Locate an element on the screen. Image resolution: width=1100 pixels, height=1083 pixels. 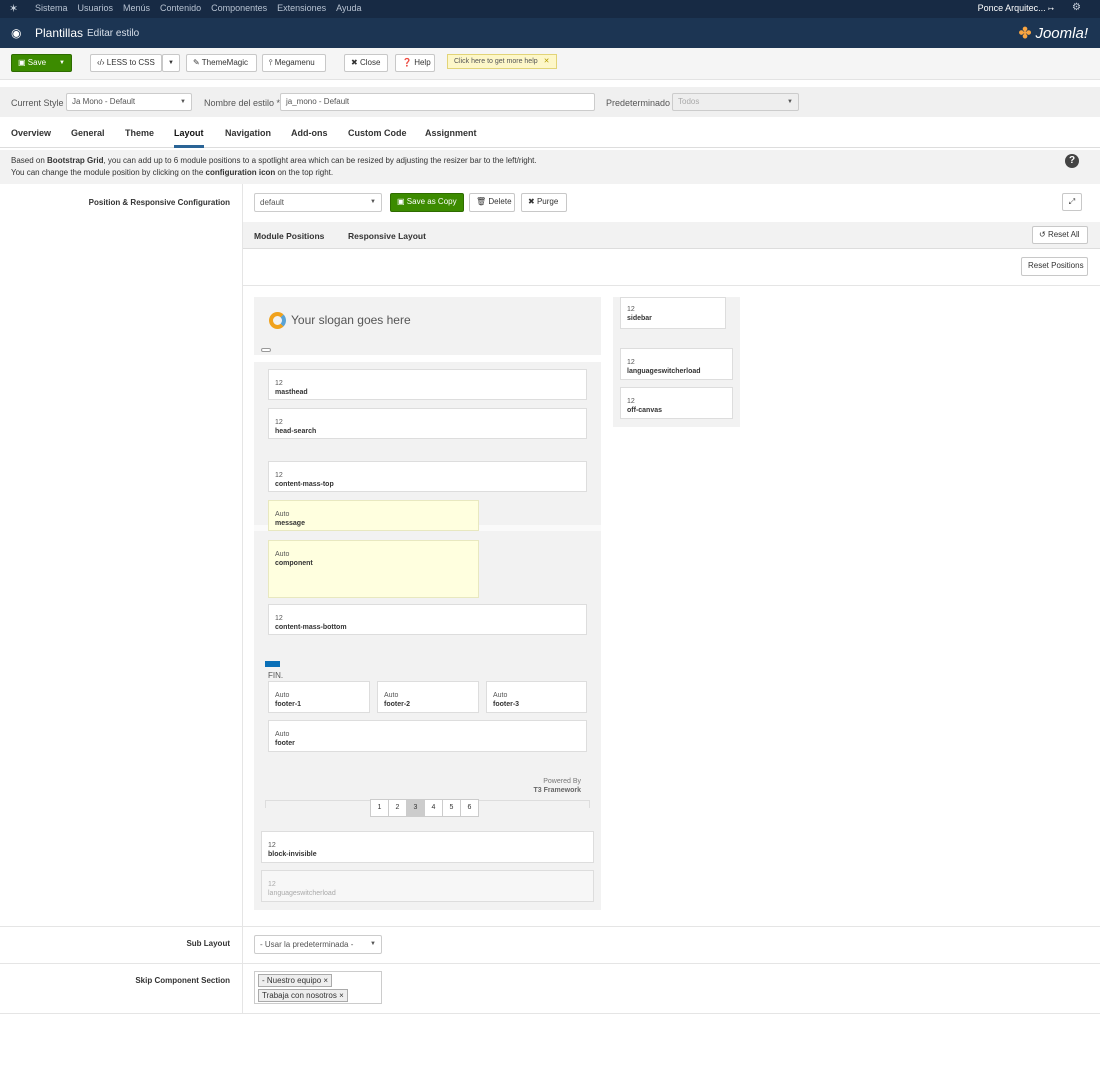
position-languageswitcherload: 12 languageswitcherload is located at coordinates (676, 364).